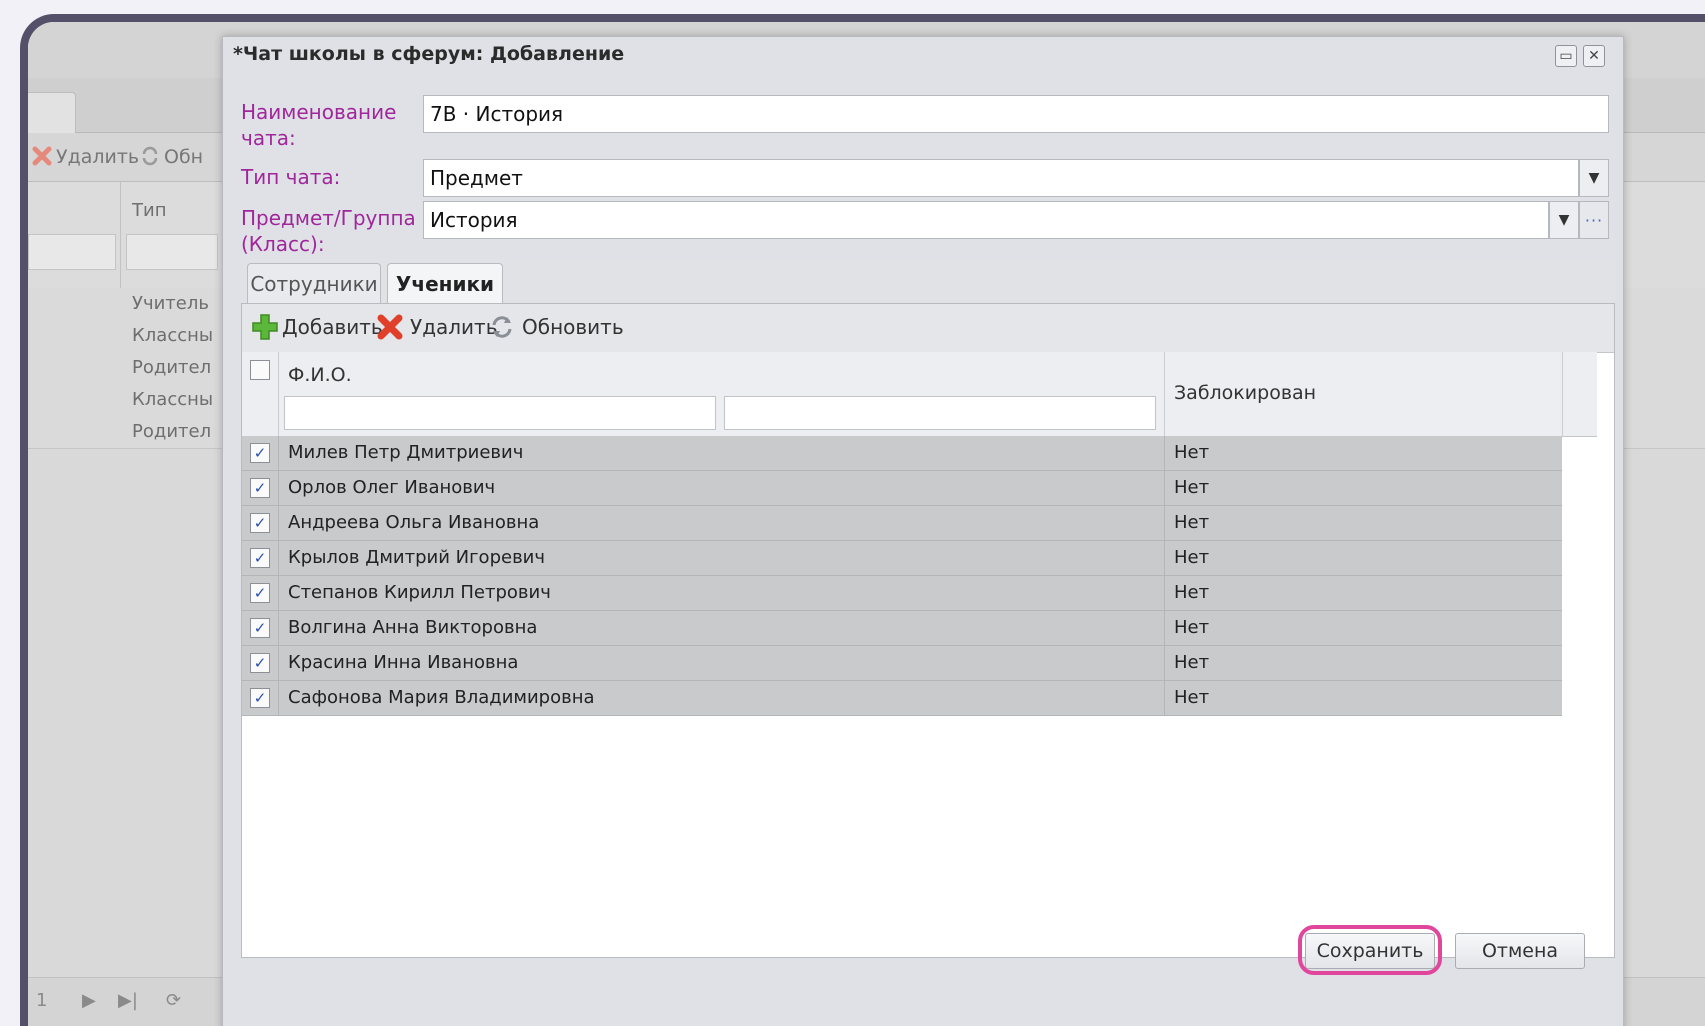 The image size is (1705, 1026). Describe the element at coordinates (902, 523) in the screenshot. I see `table-row: ✓ Андреева Ольга Ивановна Нет` at that location.